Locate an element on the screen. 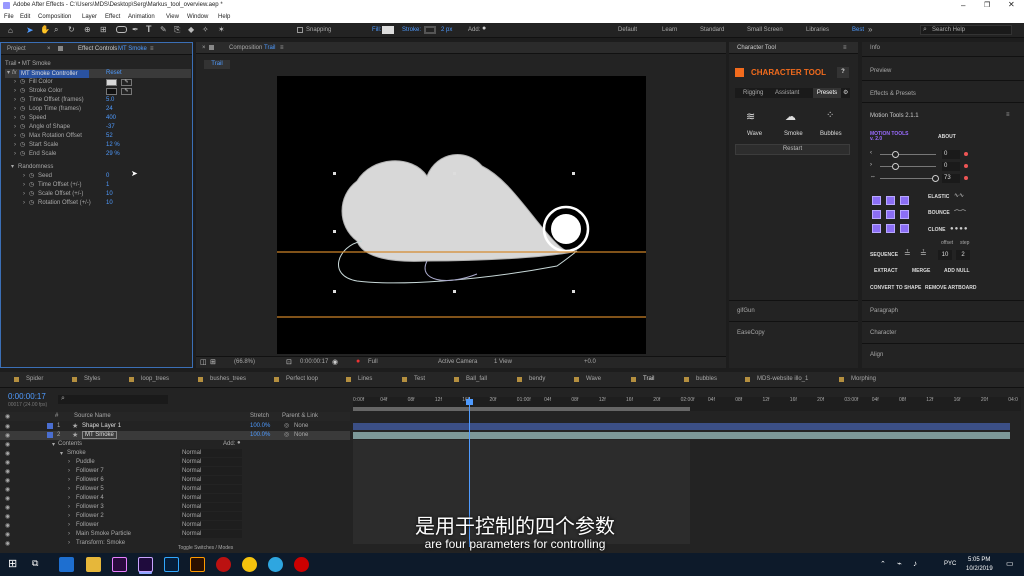  preset-smoke: ☁ Smoke is located at coordinates (792, 125).